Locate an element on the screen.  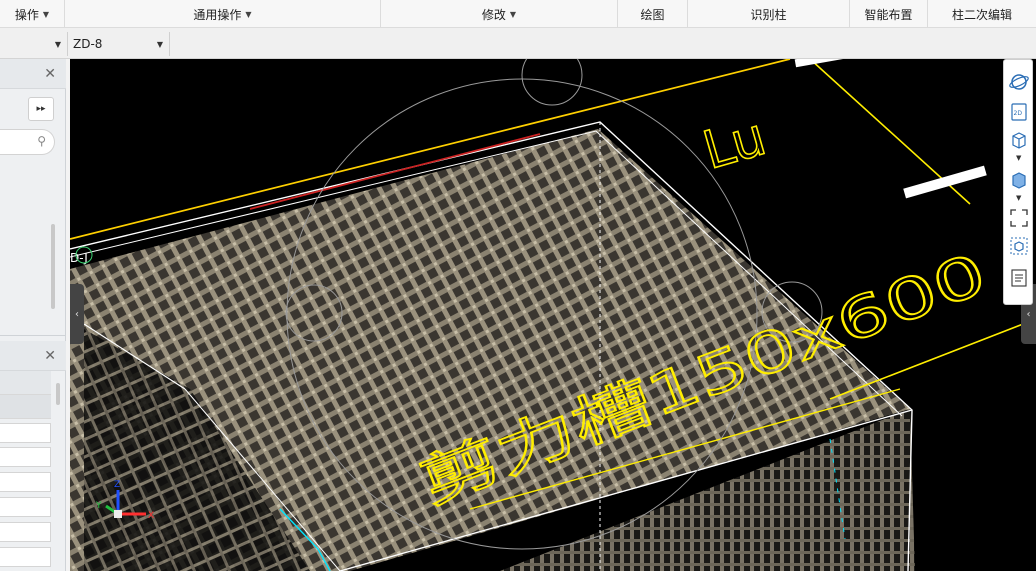
orbit-icon is located at coordinates (1019, 82).